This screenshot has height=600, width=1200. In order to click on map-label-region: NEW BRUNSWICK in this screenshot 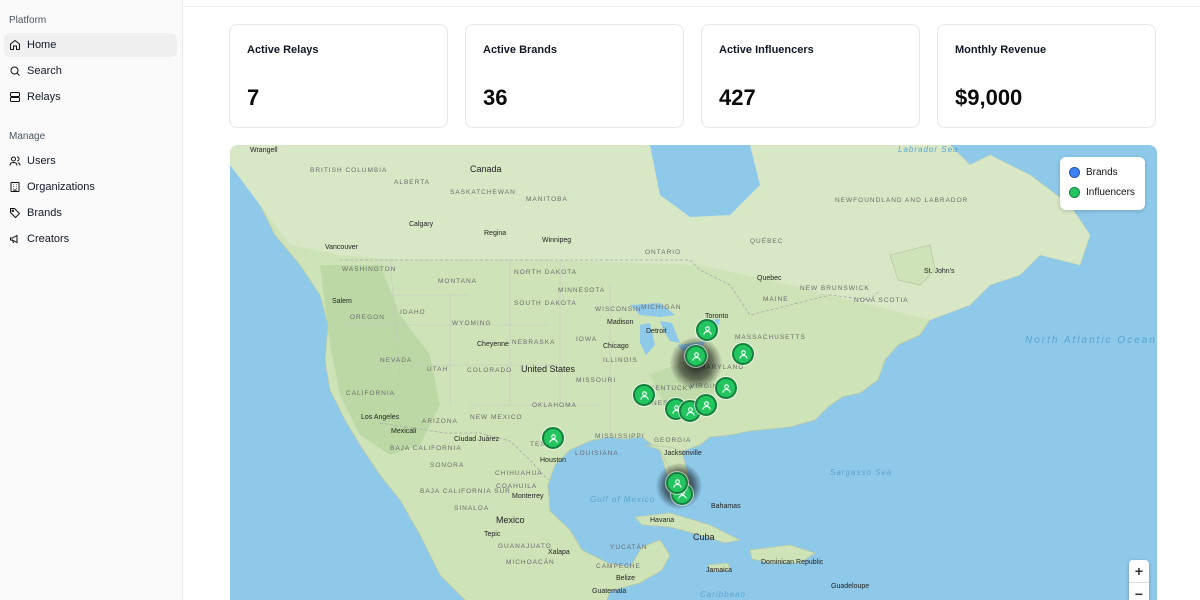, I will do `click(835, 288)`.